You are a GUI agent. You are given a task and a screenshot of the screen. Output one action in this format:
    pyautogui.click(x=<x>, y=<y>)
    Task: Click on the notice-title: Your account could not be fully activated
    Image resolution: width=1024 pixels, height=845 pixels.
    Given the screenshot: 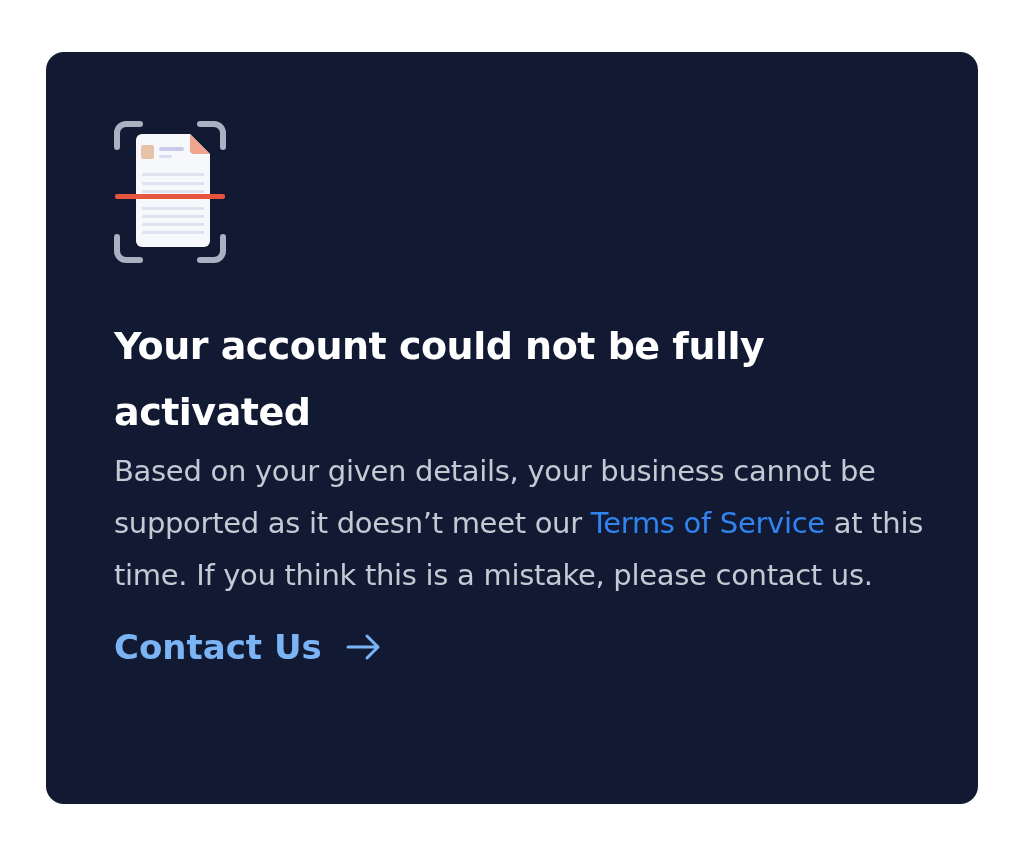 What is the action you would take?
    pyautogui.click(x=440, y=379)
    